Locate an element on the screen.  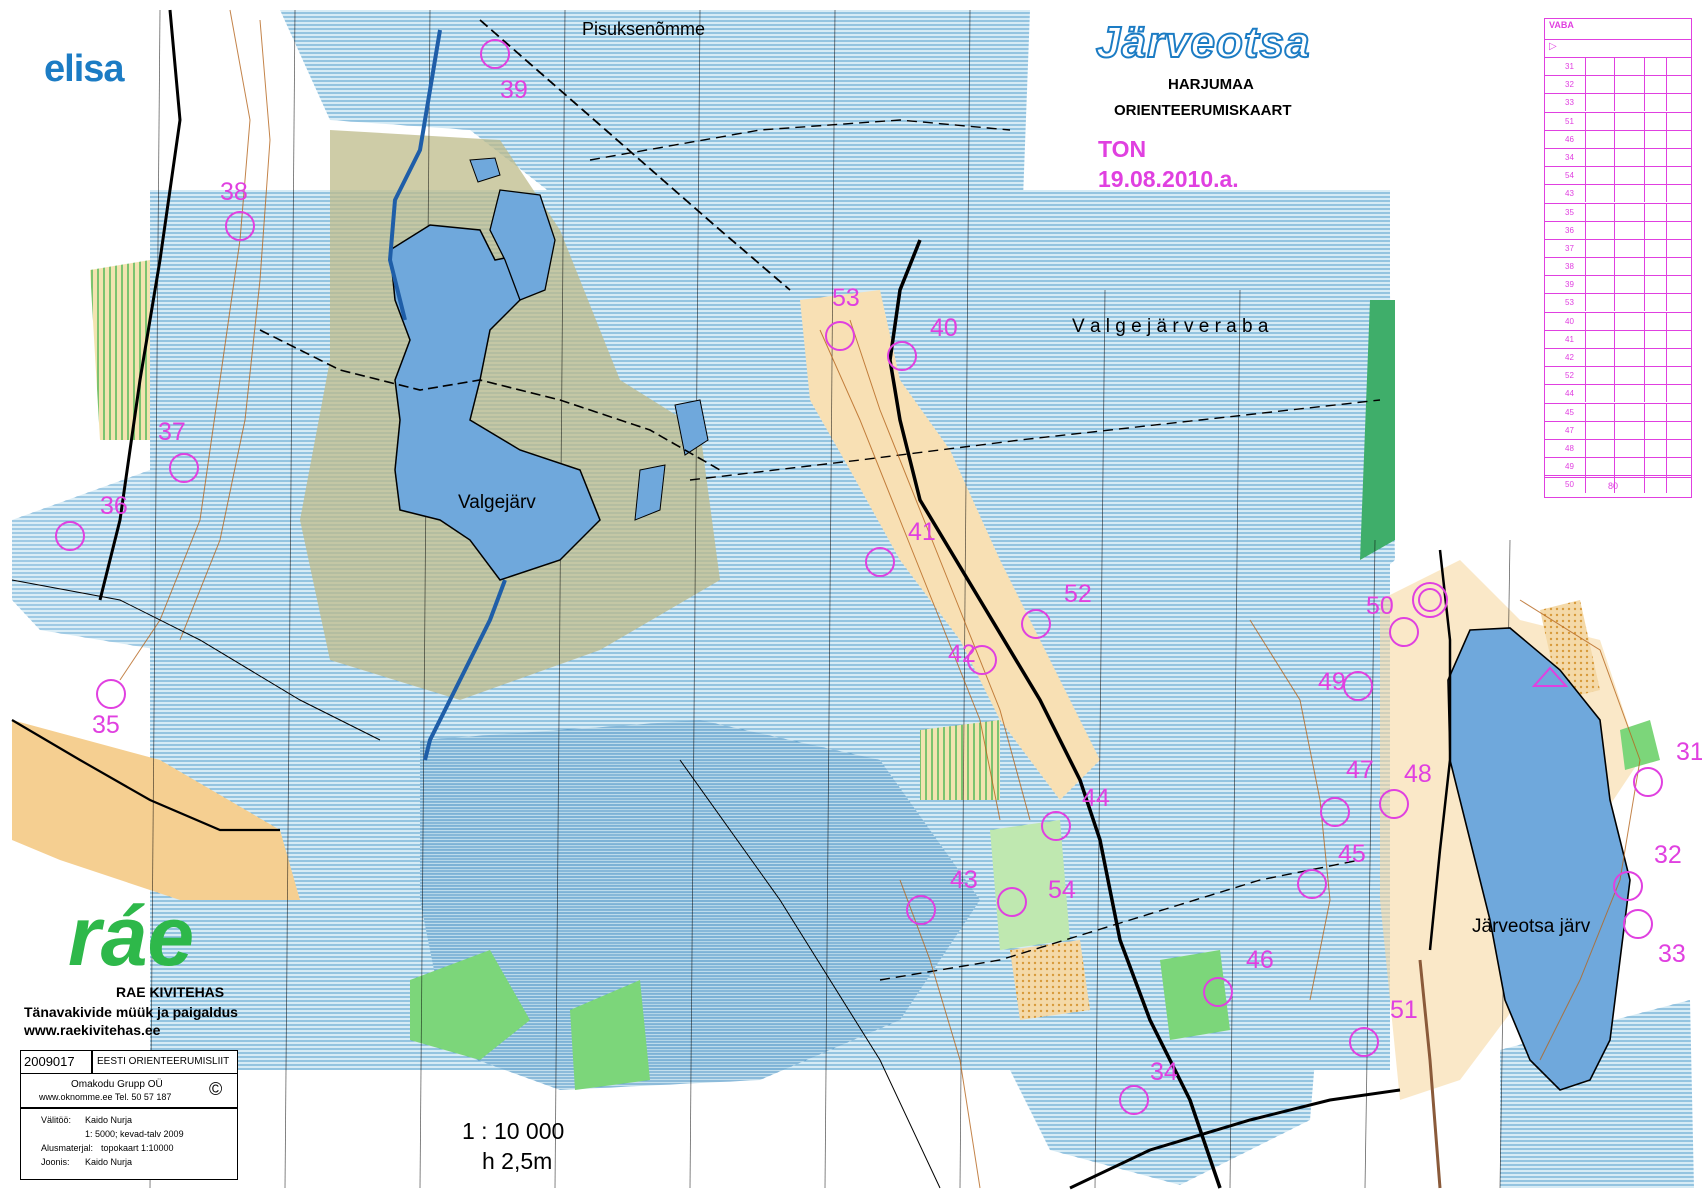
control-number-36: 36 is located at coordinates (114, 506).